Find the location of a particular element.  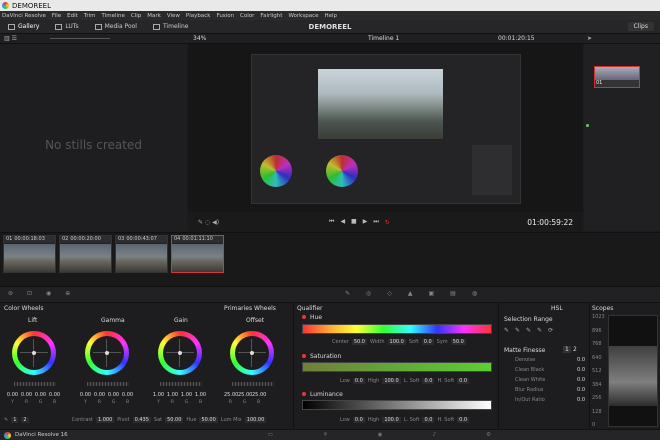

menu-item-4: Timeline is located at coordinates (113, 16).